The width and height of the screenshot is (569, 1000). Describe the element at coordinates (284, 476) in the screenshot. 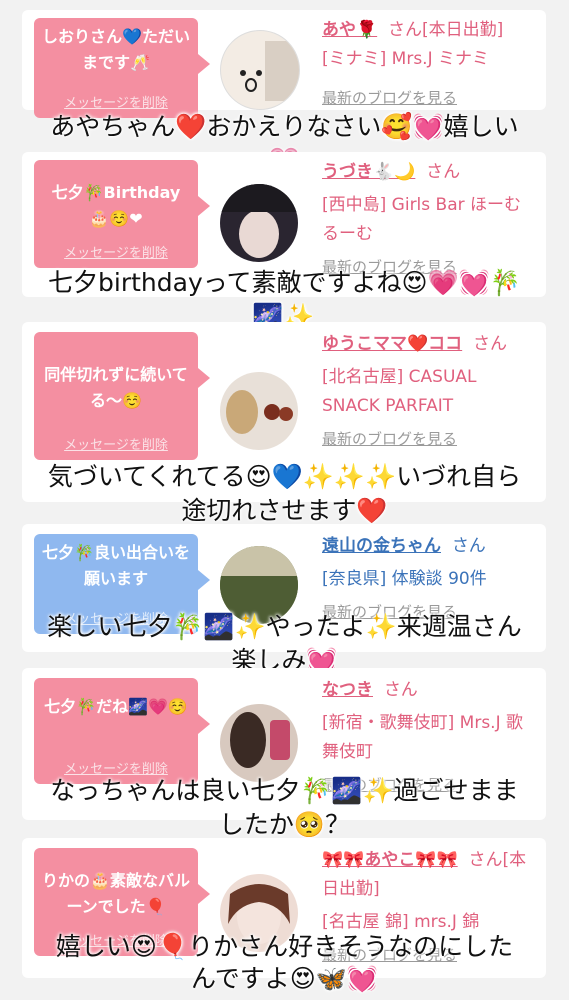

I see `caption-line: 気づいてくれてる😍💙✨✨✨いづれ自ら` at that location.